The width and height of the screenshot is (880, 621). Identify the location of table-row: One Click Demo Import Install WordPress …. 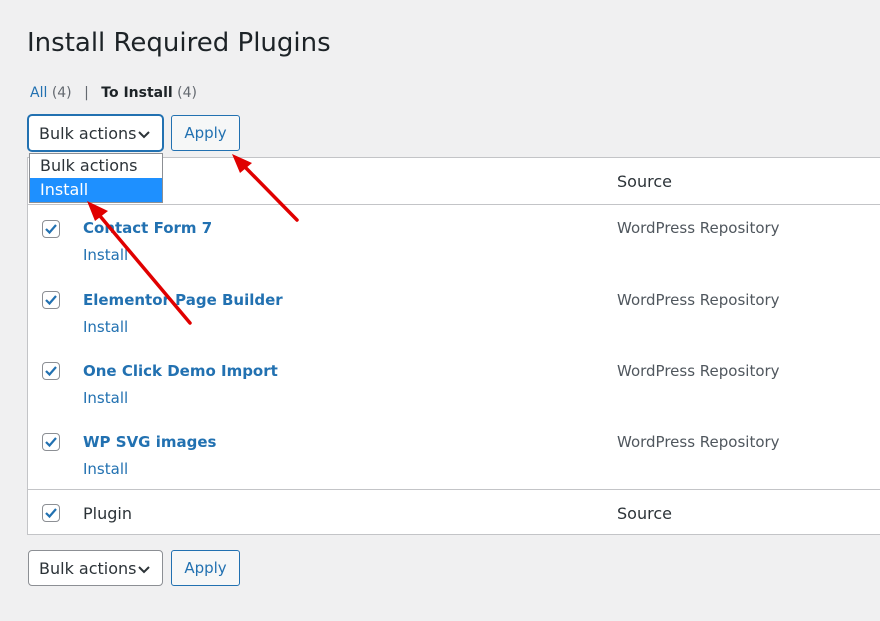
(454, 383).